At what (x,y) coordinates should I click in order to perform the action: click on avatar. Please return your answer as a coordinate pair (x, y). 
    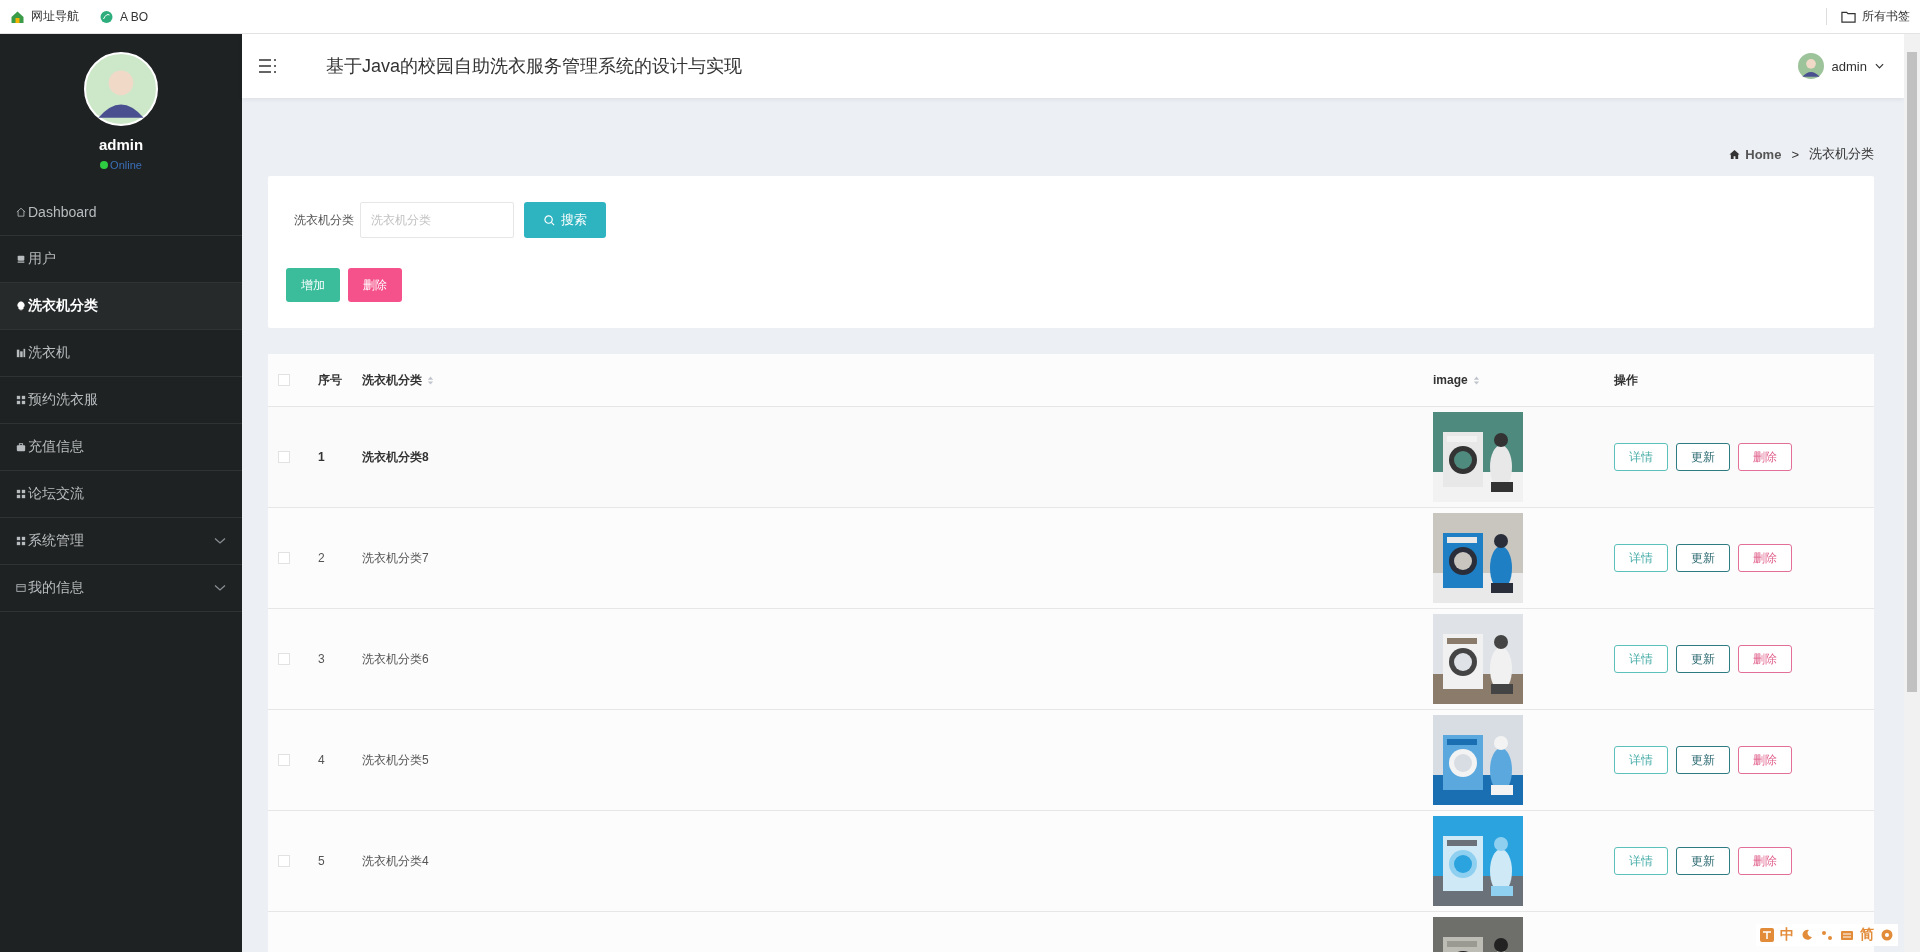
    Looking at the image, I should click on (1810, 66).